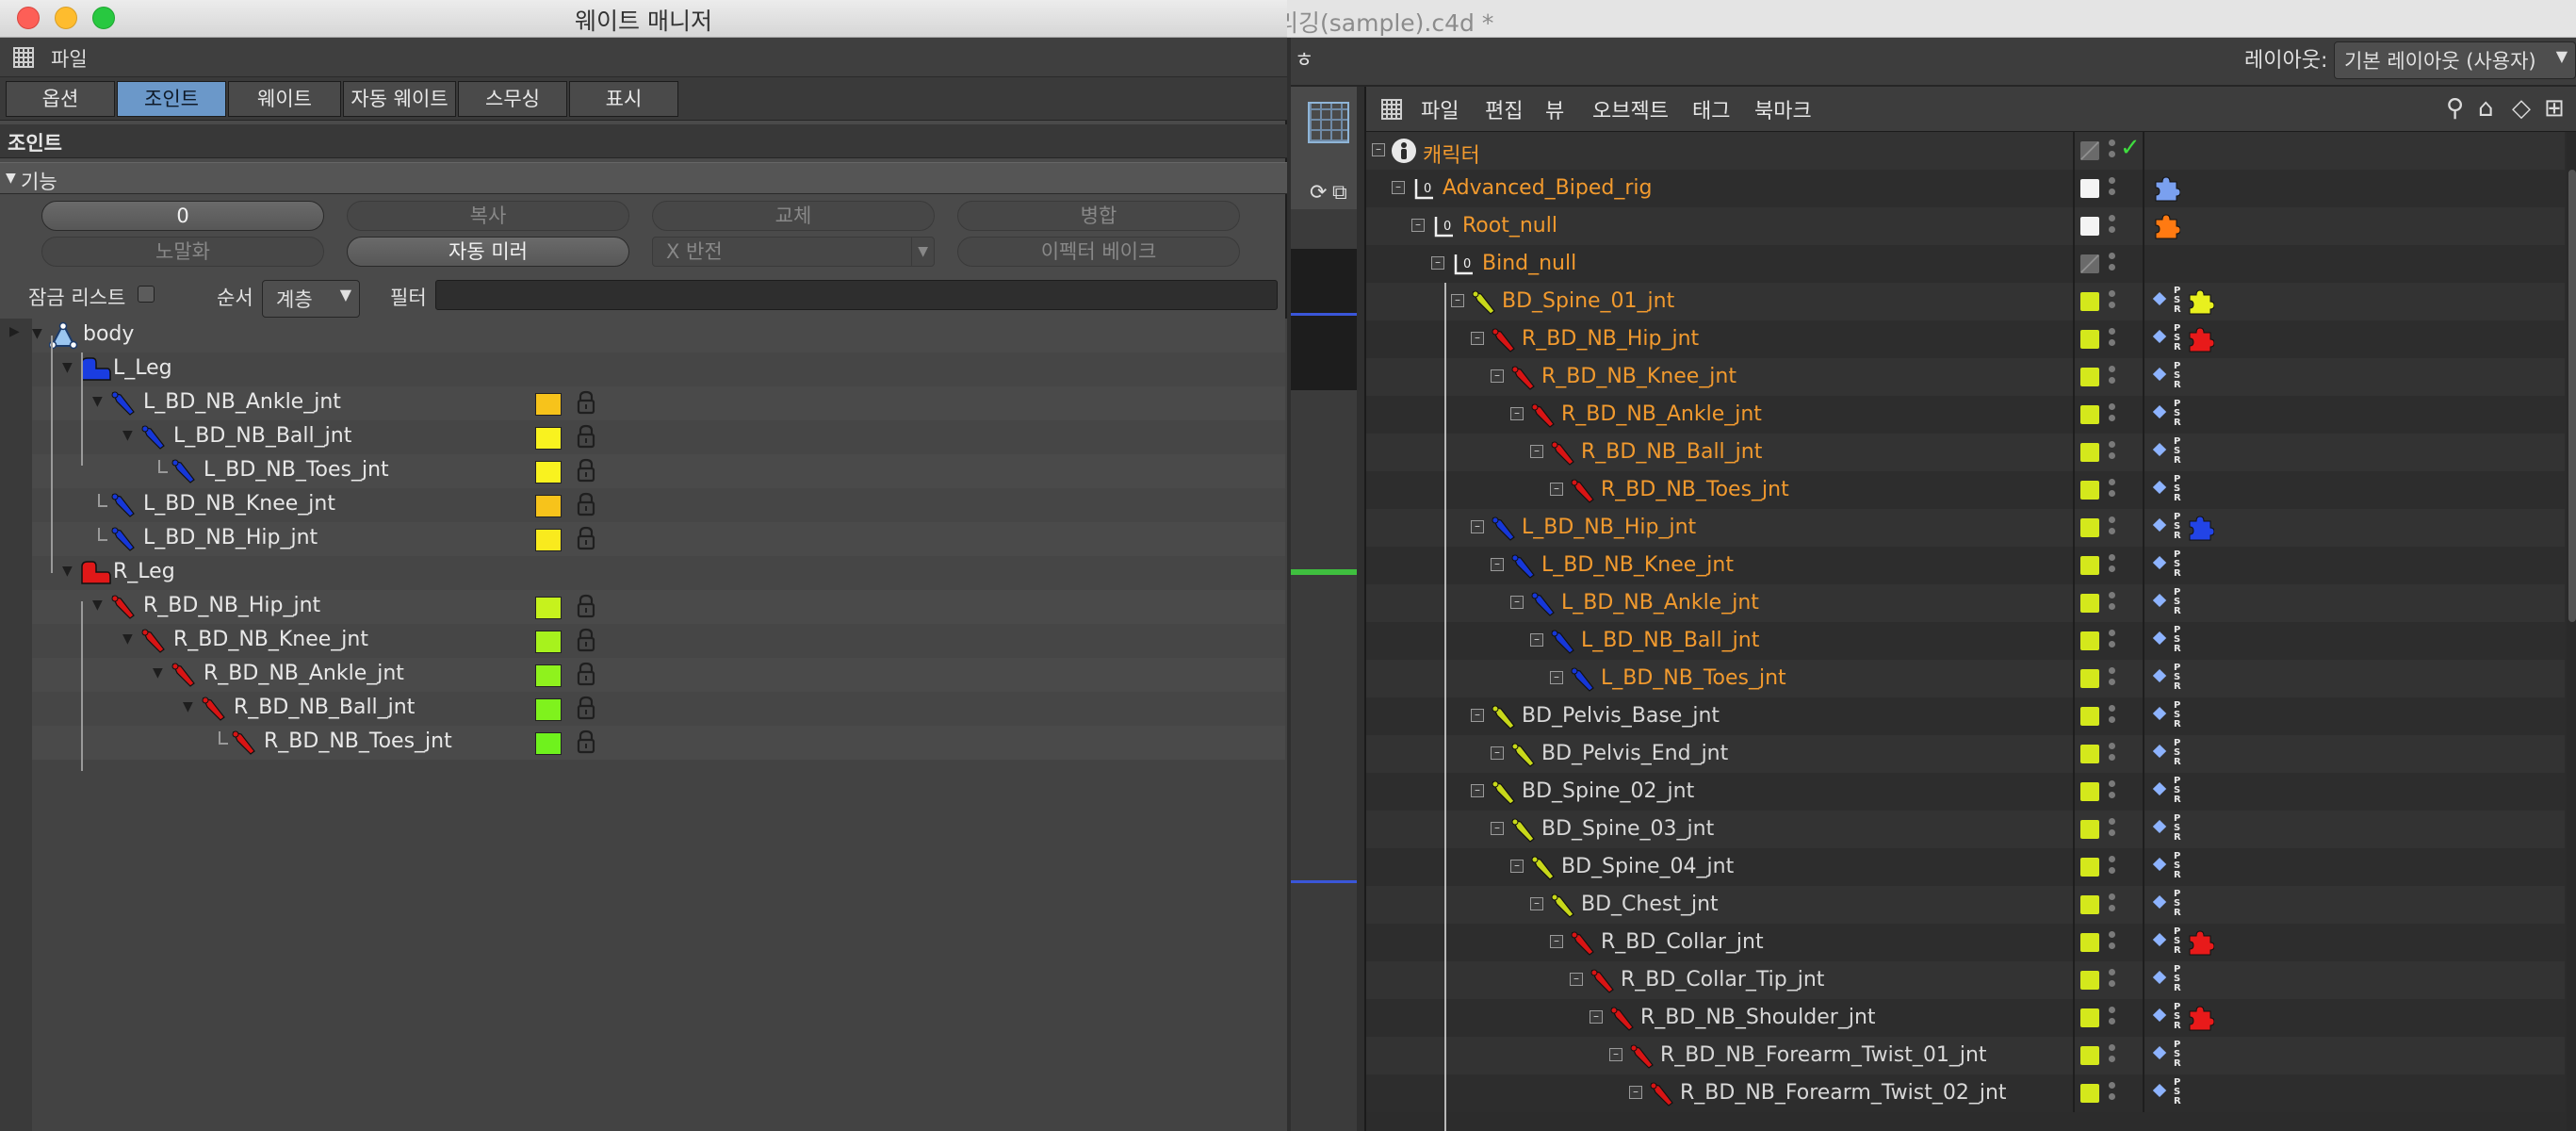  What do you see at coordinates (142, 368) in the screenshot?
I see `joint-name: L_Leg` at bounding box center [142, 368].